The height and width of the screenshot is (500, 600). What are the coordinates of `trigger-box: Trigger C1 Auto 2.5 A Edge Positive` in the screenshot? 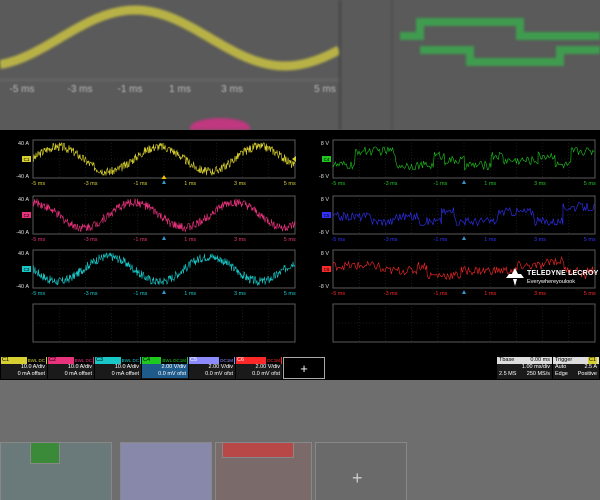 It's located at (576, 368).